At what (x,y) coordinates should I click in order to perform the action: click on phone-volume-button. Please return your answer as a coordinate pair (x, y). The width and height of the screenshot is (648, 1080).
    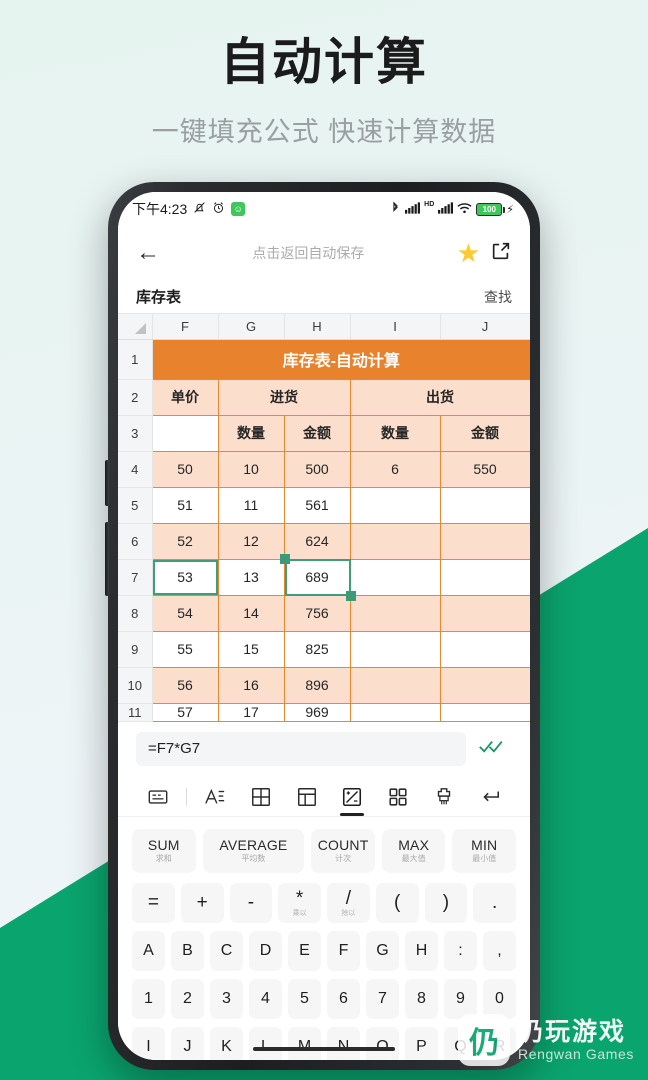
    Looking at the image, I should click on (107, 483).